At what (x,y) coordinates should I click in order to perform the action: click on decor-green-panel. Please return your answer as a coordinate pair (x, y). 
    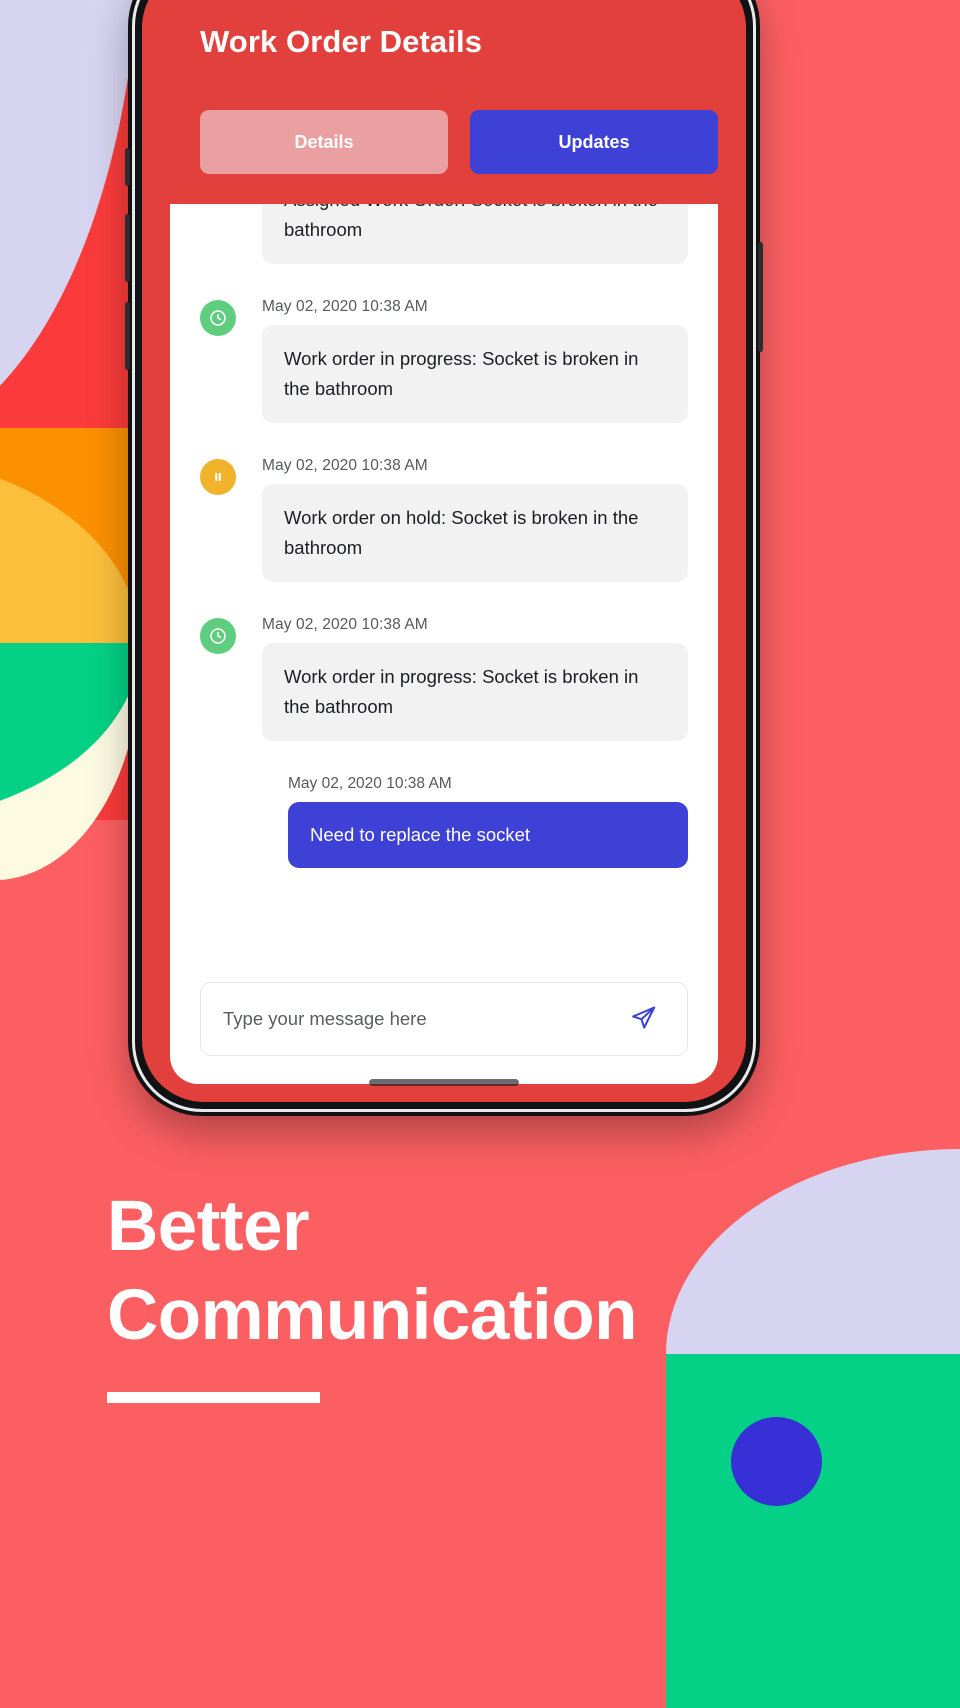
    Looking at the image, I should click on (813, 1531).